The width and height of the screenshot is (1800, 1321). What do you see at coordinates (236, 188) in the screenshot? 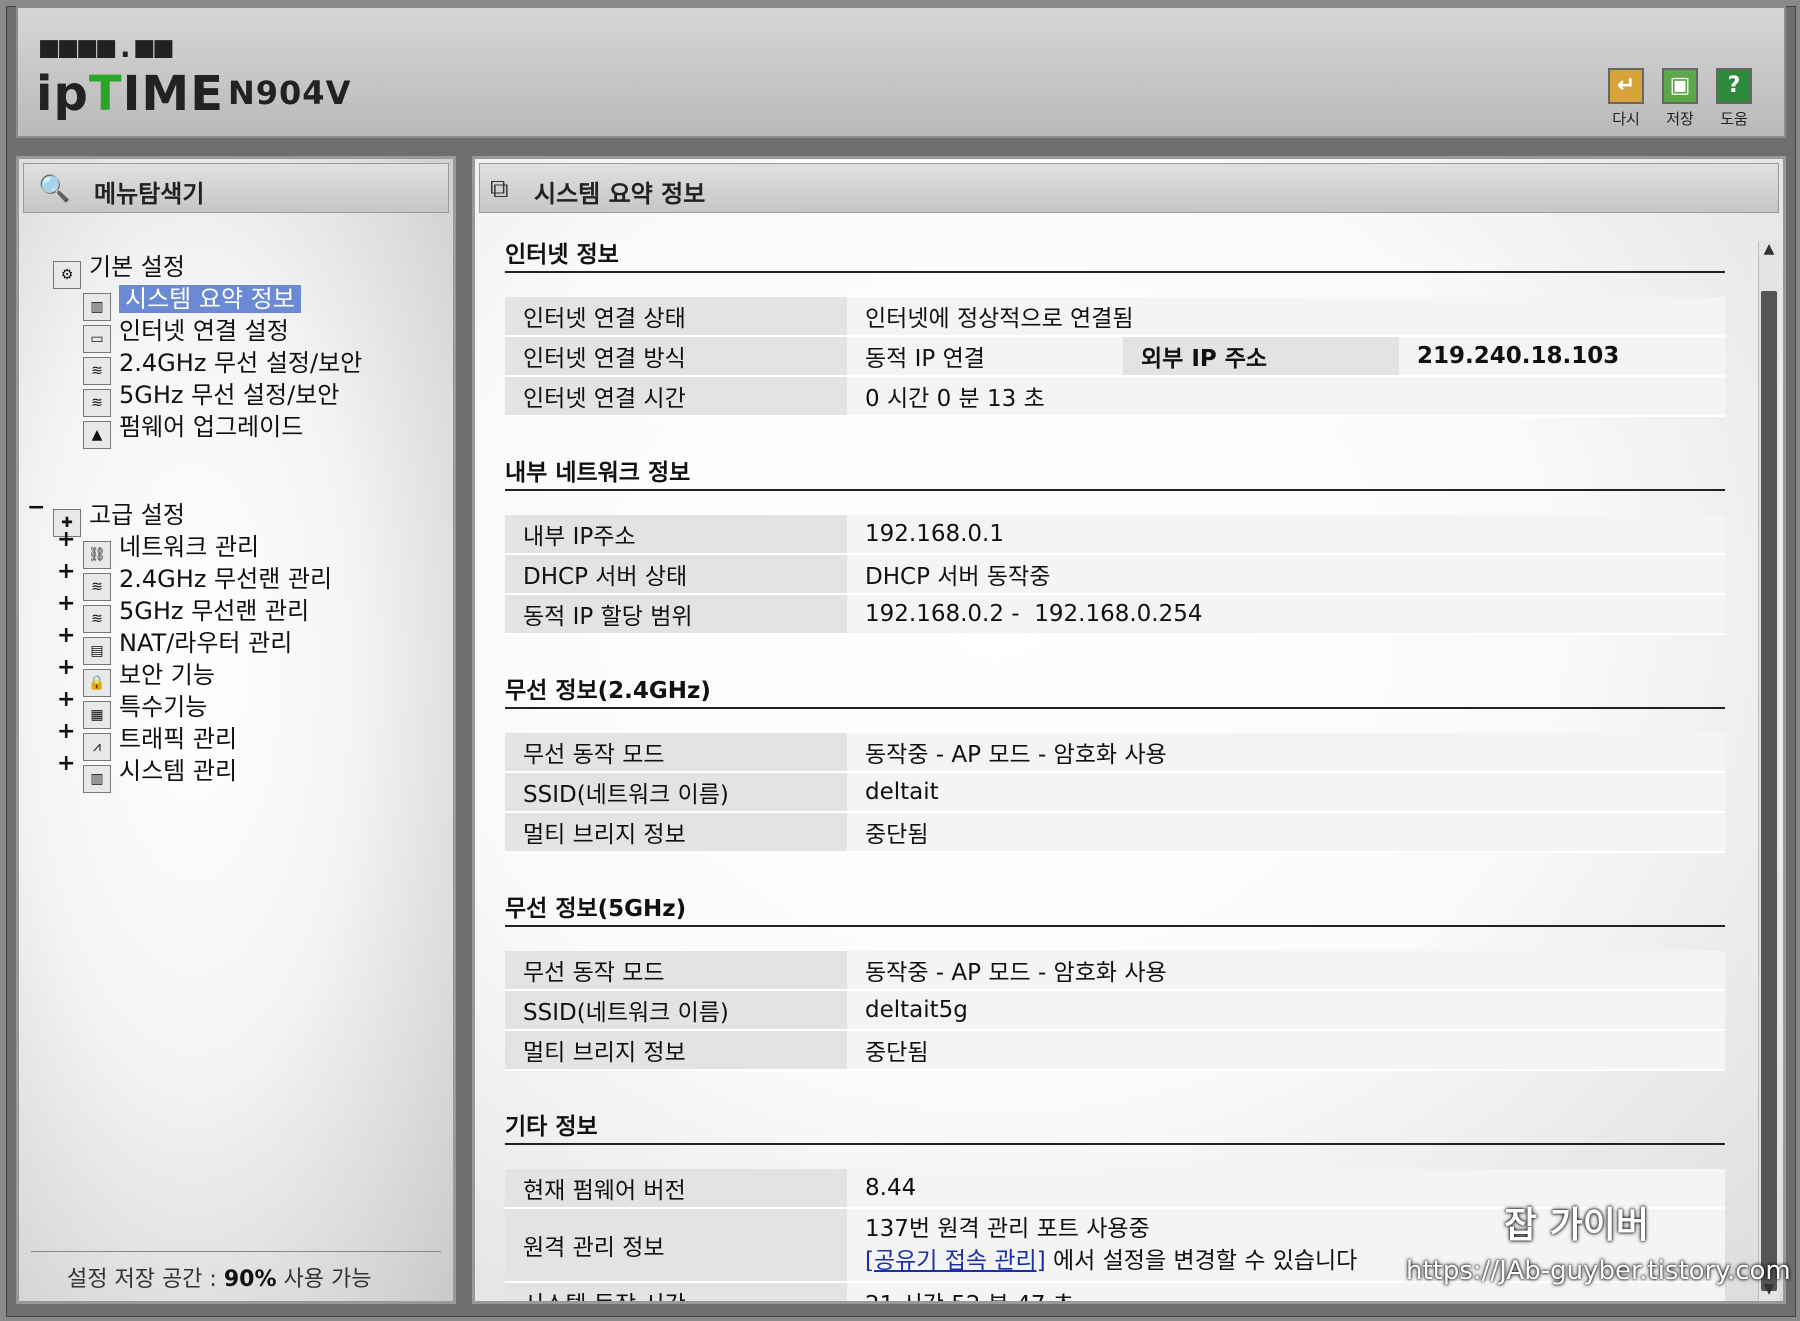
I see `menu-explorer-header: 🔍 메뉴탐색기` at bounding box center [236, 188].